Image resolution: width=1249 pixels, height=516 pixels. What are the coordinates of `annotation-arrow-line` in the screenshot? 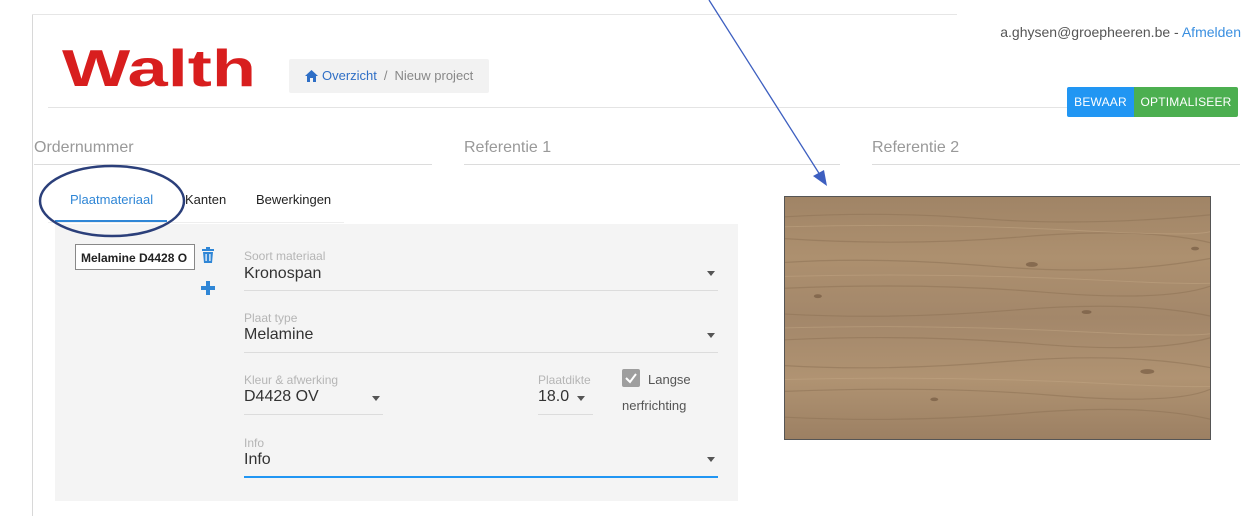 It's located at (765, 89).